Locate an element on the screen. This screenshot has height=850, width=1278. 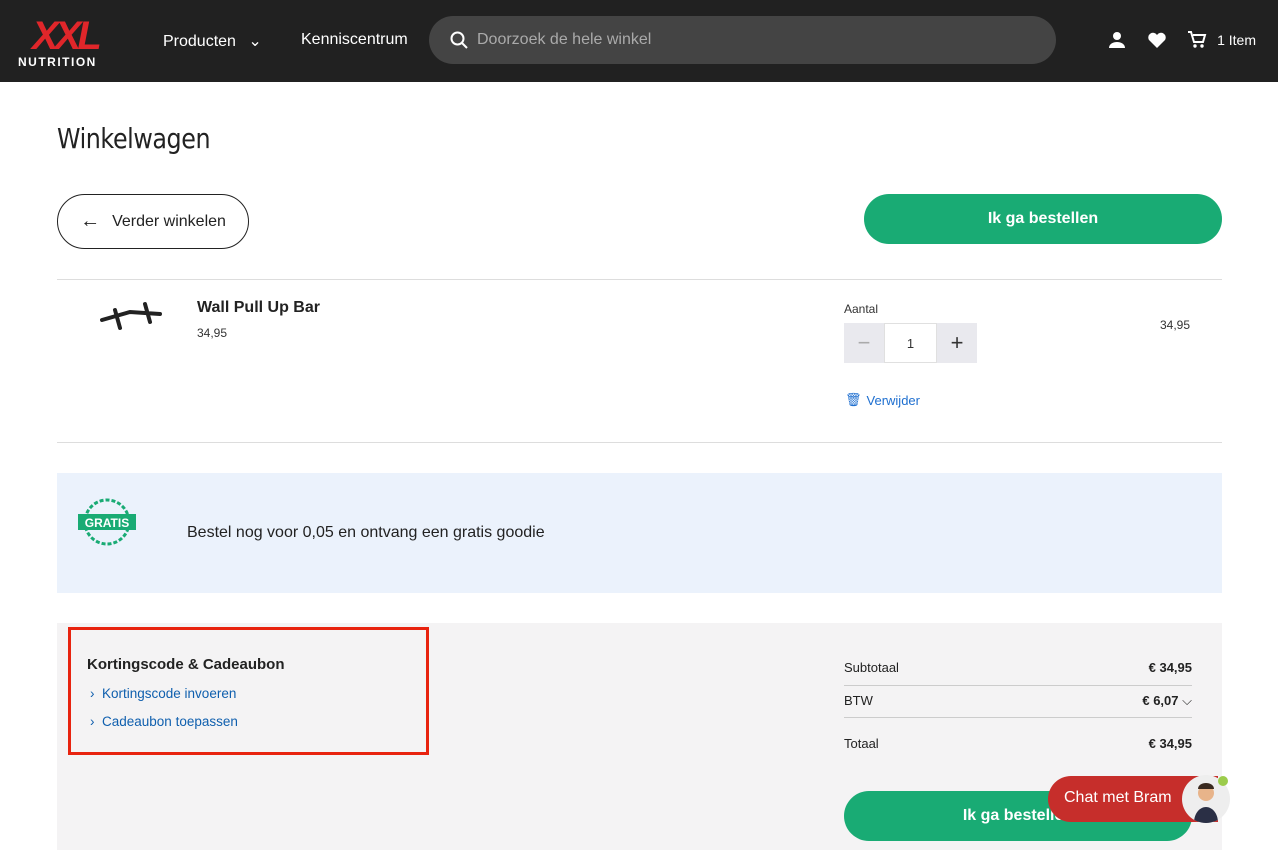
page-title: Winkelwagen is located at coordinates (134, 138).